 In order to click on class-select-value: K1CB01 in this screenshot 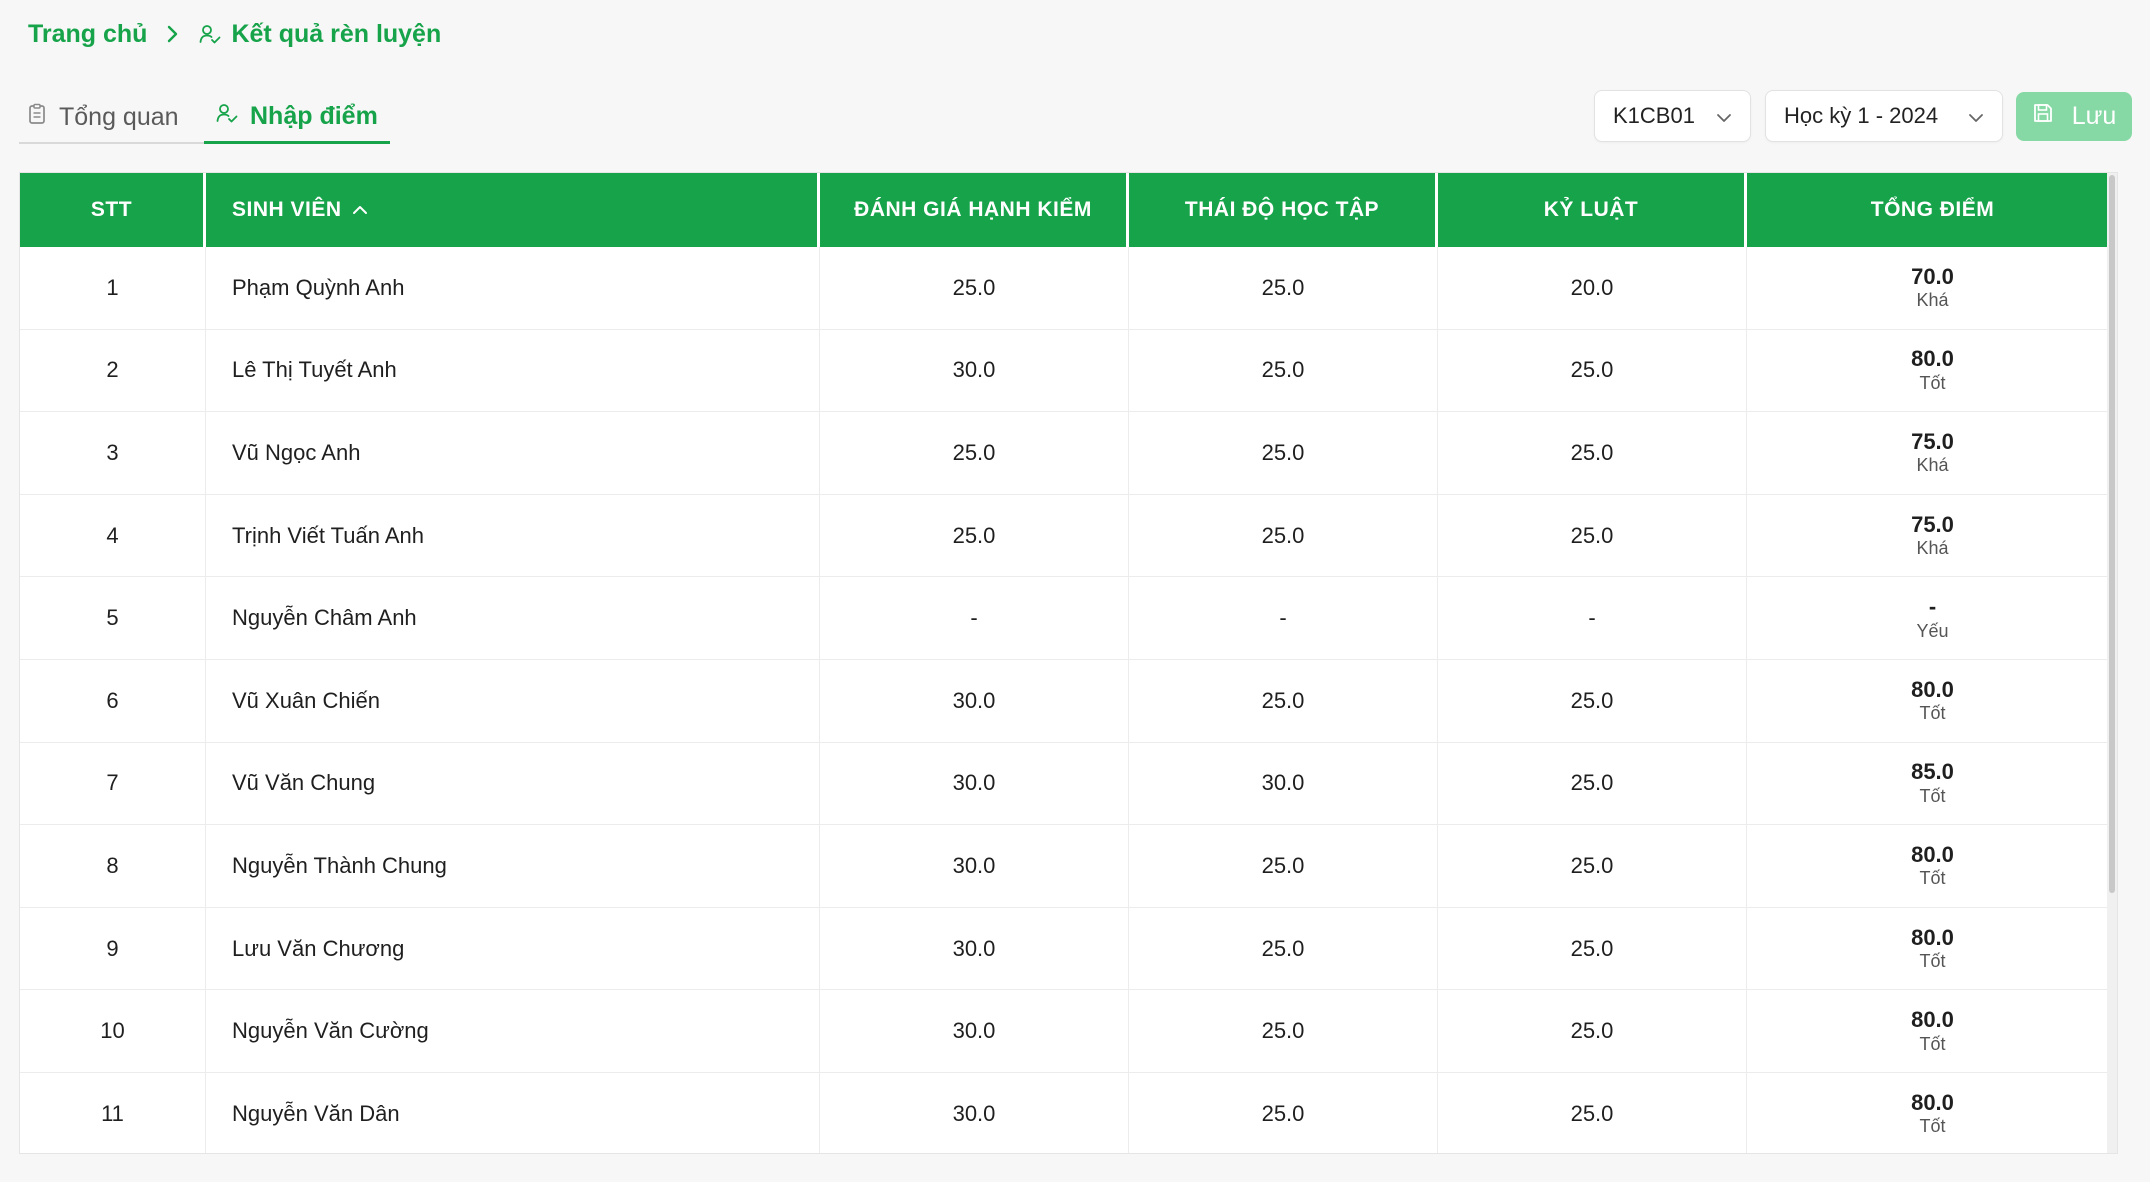, I will do `click(1654, 115)`.